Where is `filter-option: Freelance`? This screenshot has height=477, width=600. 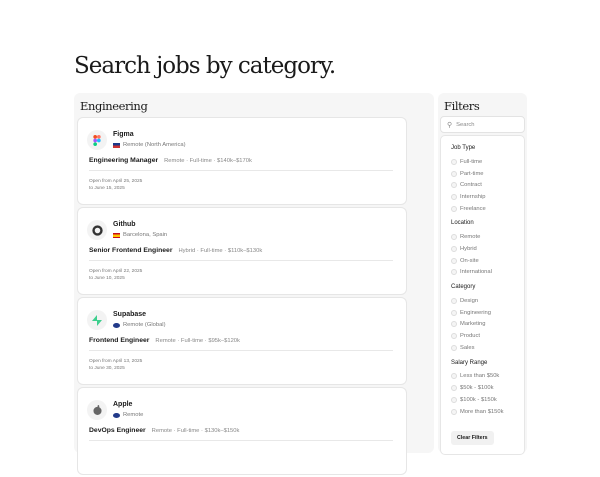
filter-option: Freelance is located at coordinates (487, 209).